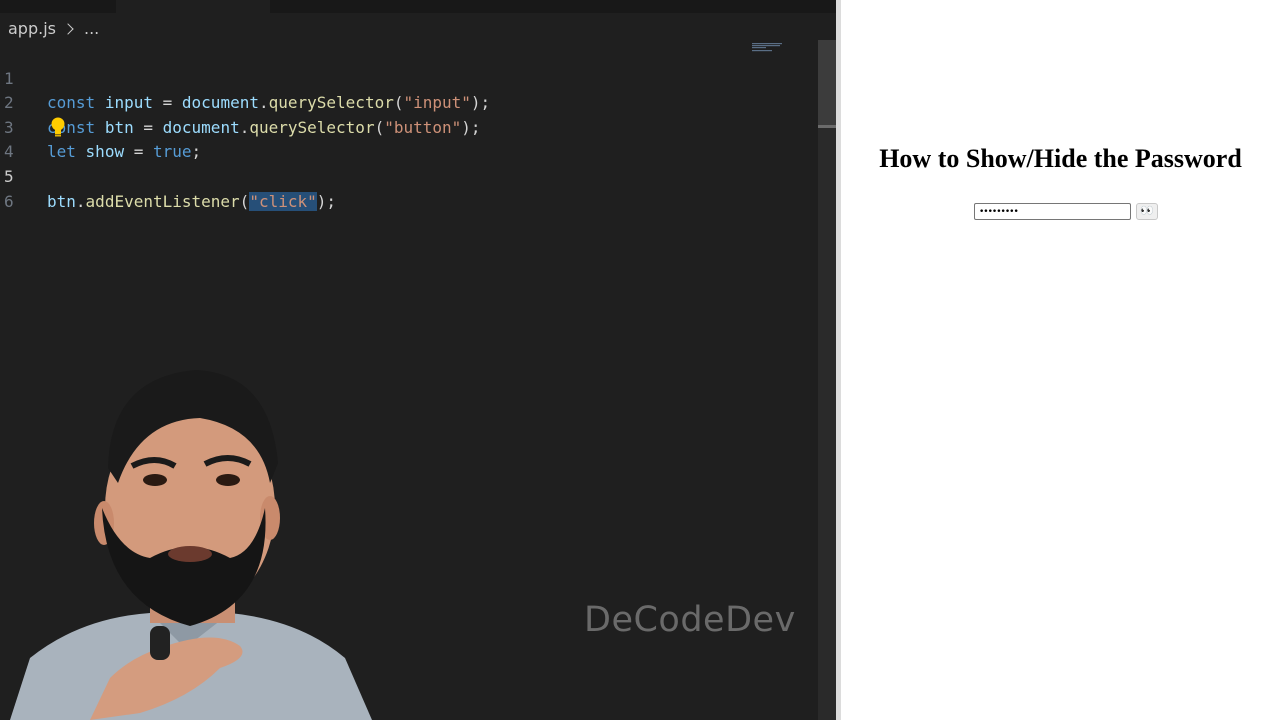 The width and height of the screenshot is (1280, 720). What do you see at coordinates (68, 29) in the screenshot?
I see `chevron-right-icon` at bounding box center [68, 29].